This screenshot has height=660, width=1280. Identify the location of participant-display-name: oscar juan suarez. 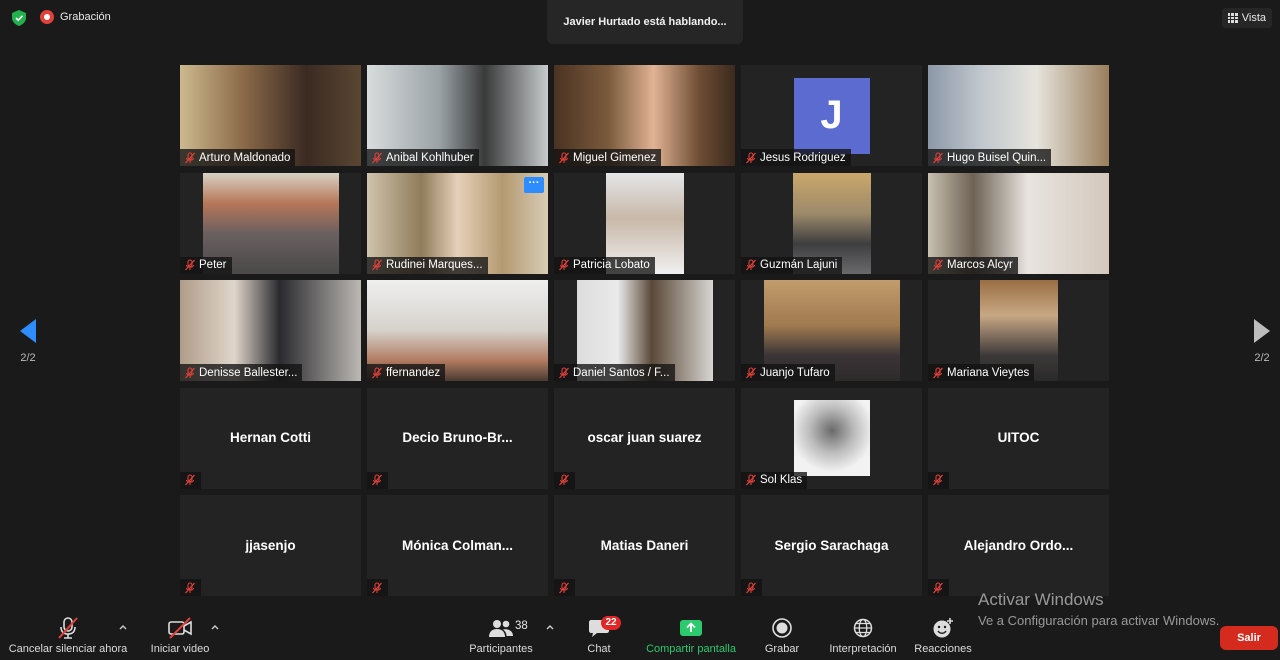
(644, 437).